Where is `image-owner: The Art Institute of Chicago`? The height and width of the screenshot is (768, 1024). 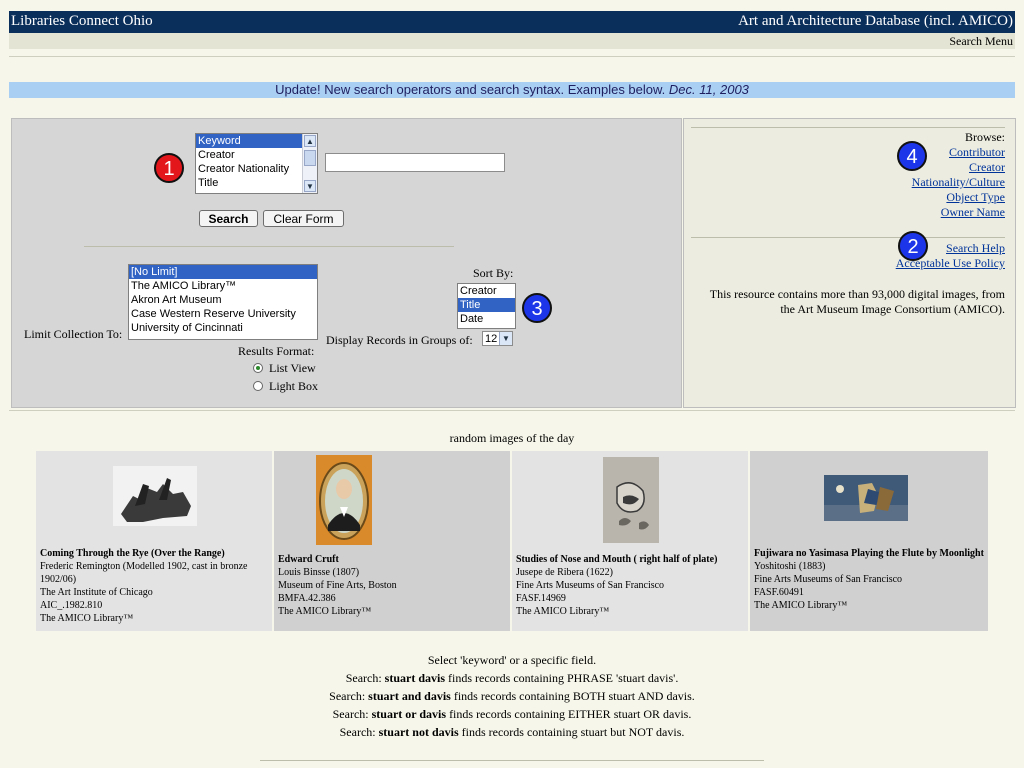
image-owner: The Art Institute of Chicago is located at coordinates (96, 592).